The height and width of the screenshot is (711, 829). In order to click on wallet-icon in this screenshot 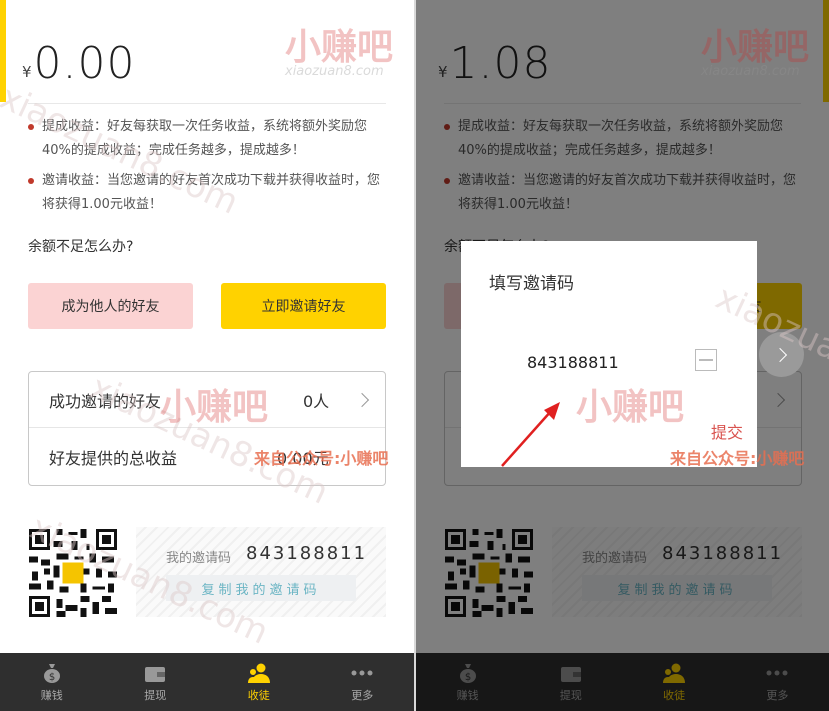, I will do `click(155, 673)`.